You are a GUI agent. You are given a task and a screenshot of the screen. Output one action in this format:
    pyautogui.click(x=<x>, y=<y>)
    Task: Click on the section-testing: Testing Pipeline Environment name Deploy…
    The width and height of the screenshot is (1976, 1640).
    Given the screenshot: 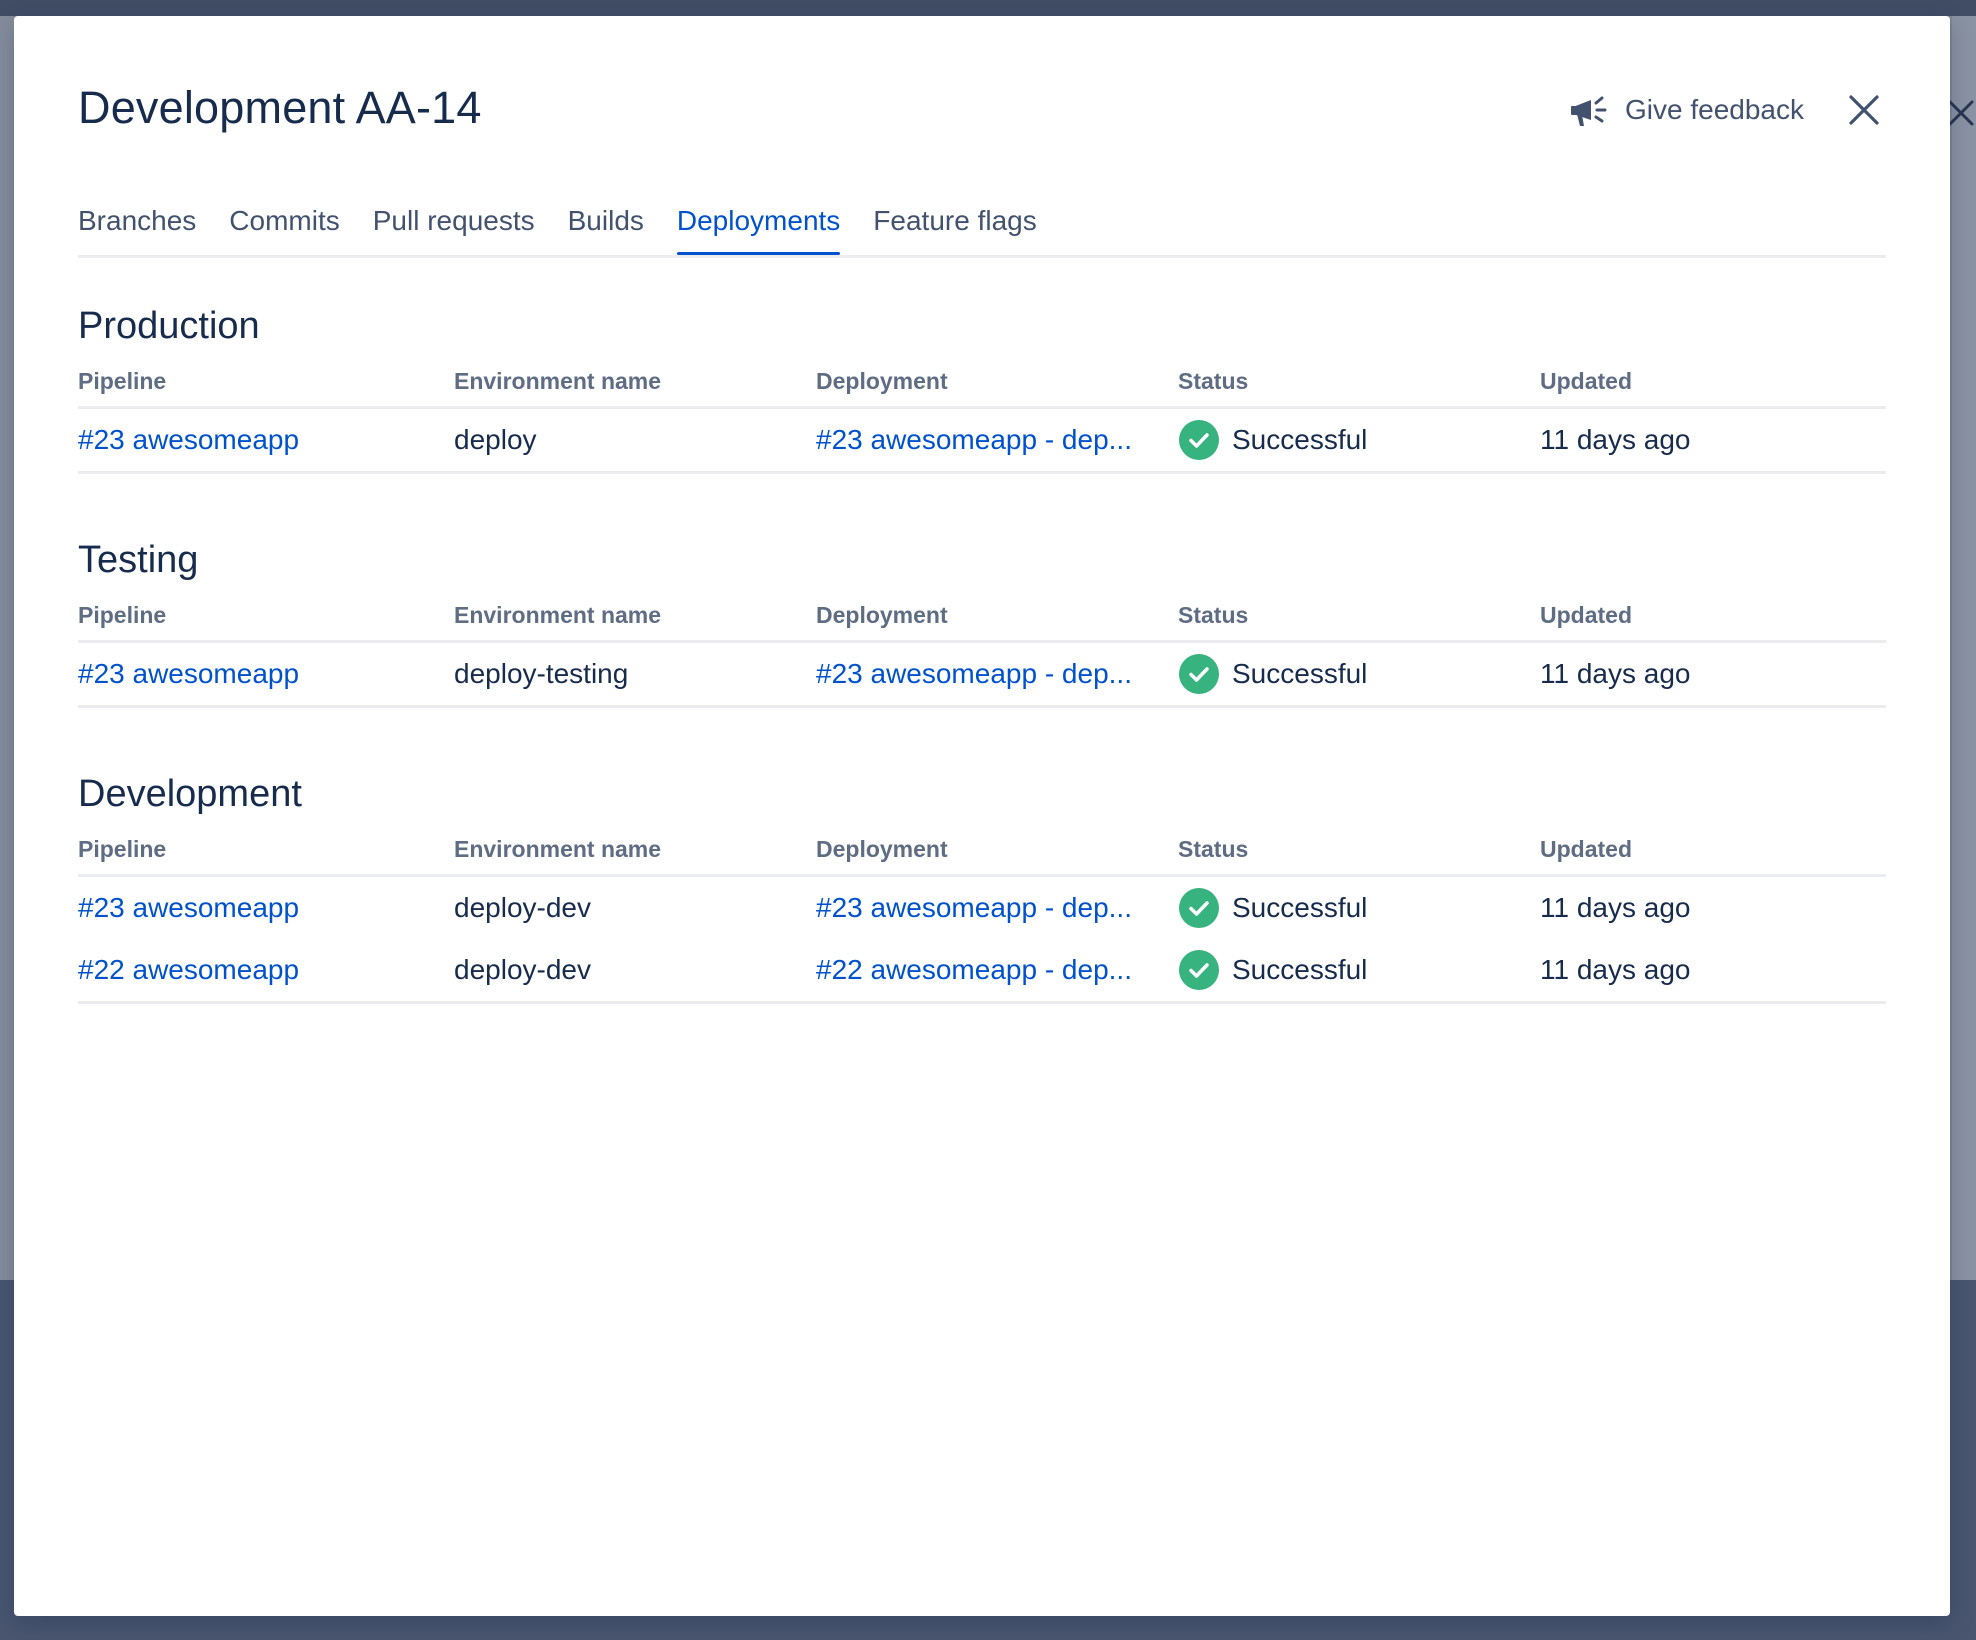 What is the action you would take?
    pyautogui.click(x=982, y=619)
    